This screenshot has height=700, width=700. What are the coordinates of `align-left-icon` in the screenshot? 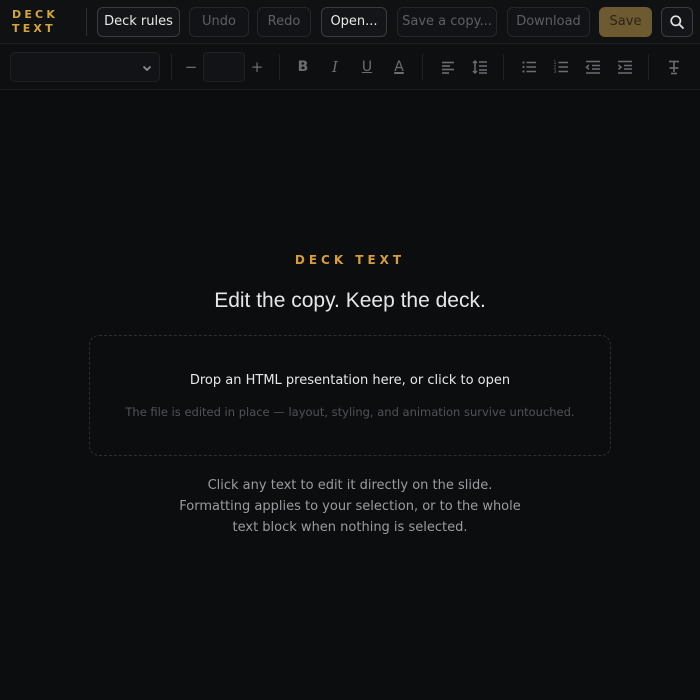 It's located at (448, 67).